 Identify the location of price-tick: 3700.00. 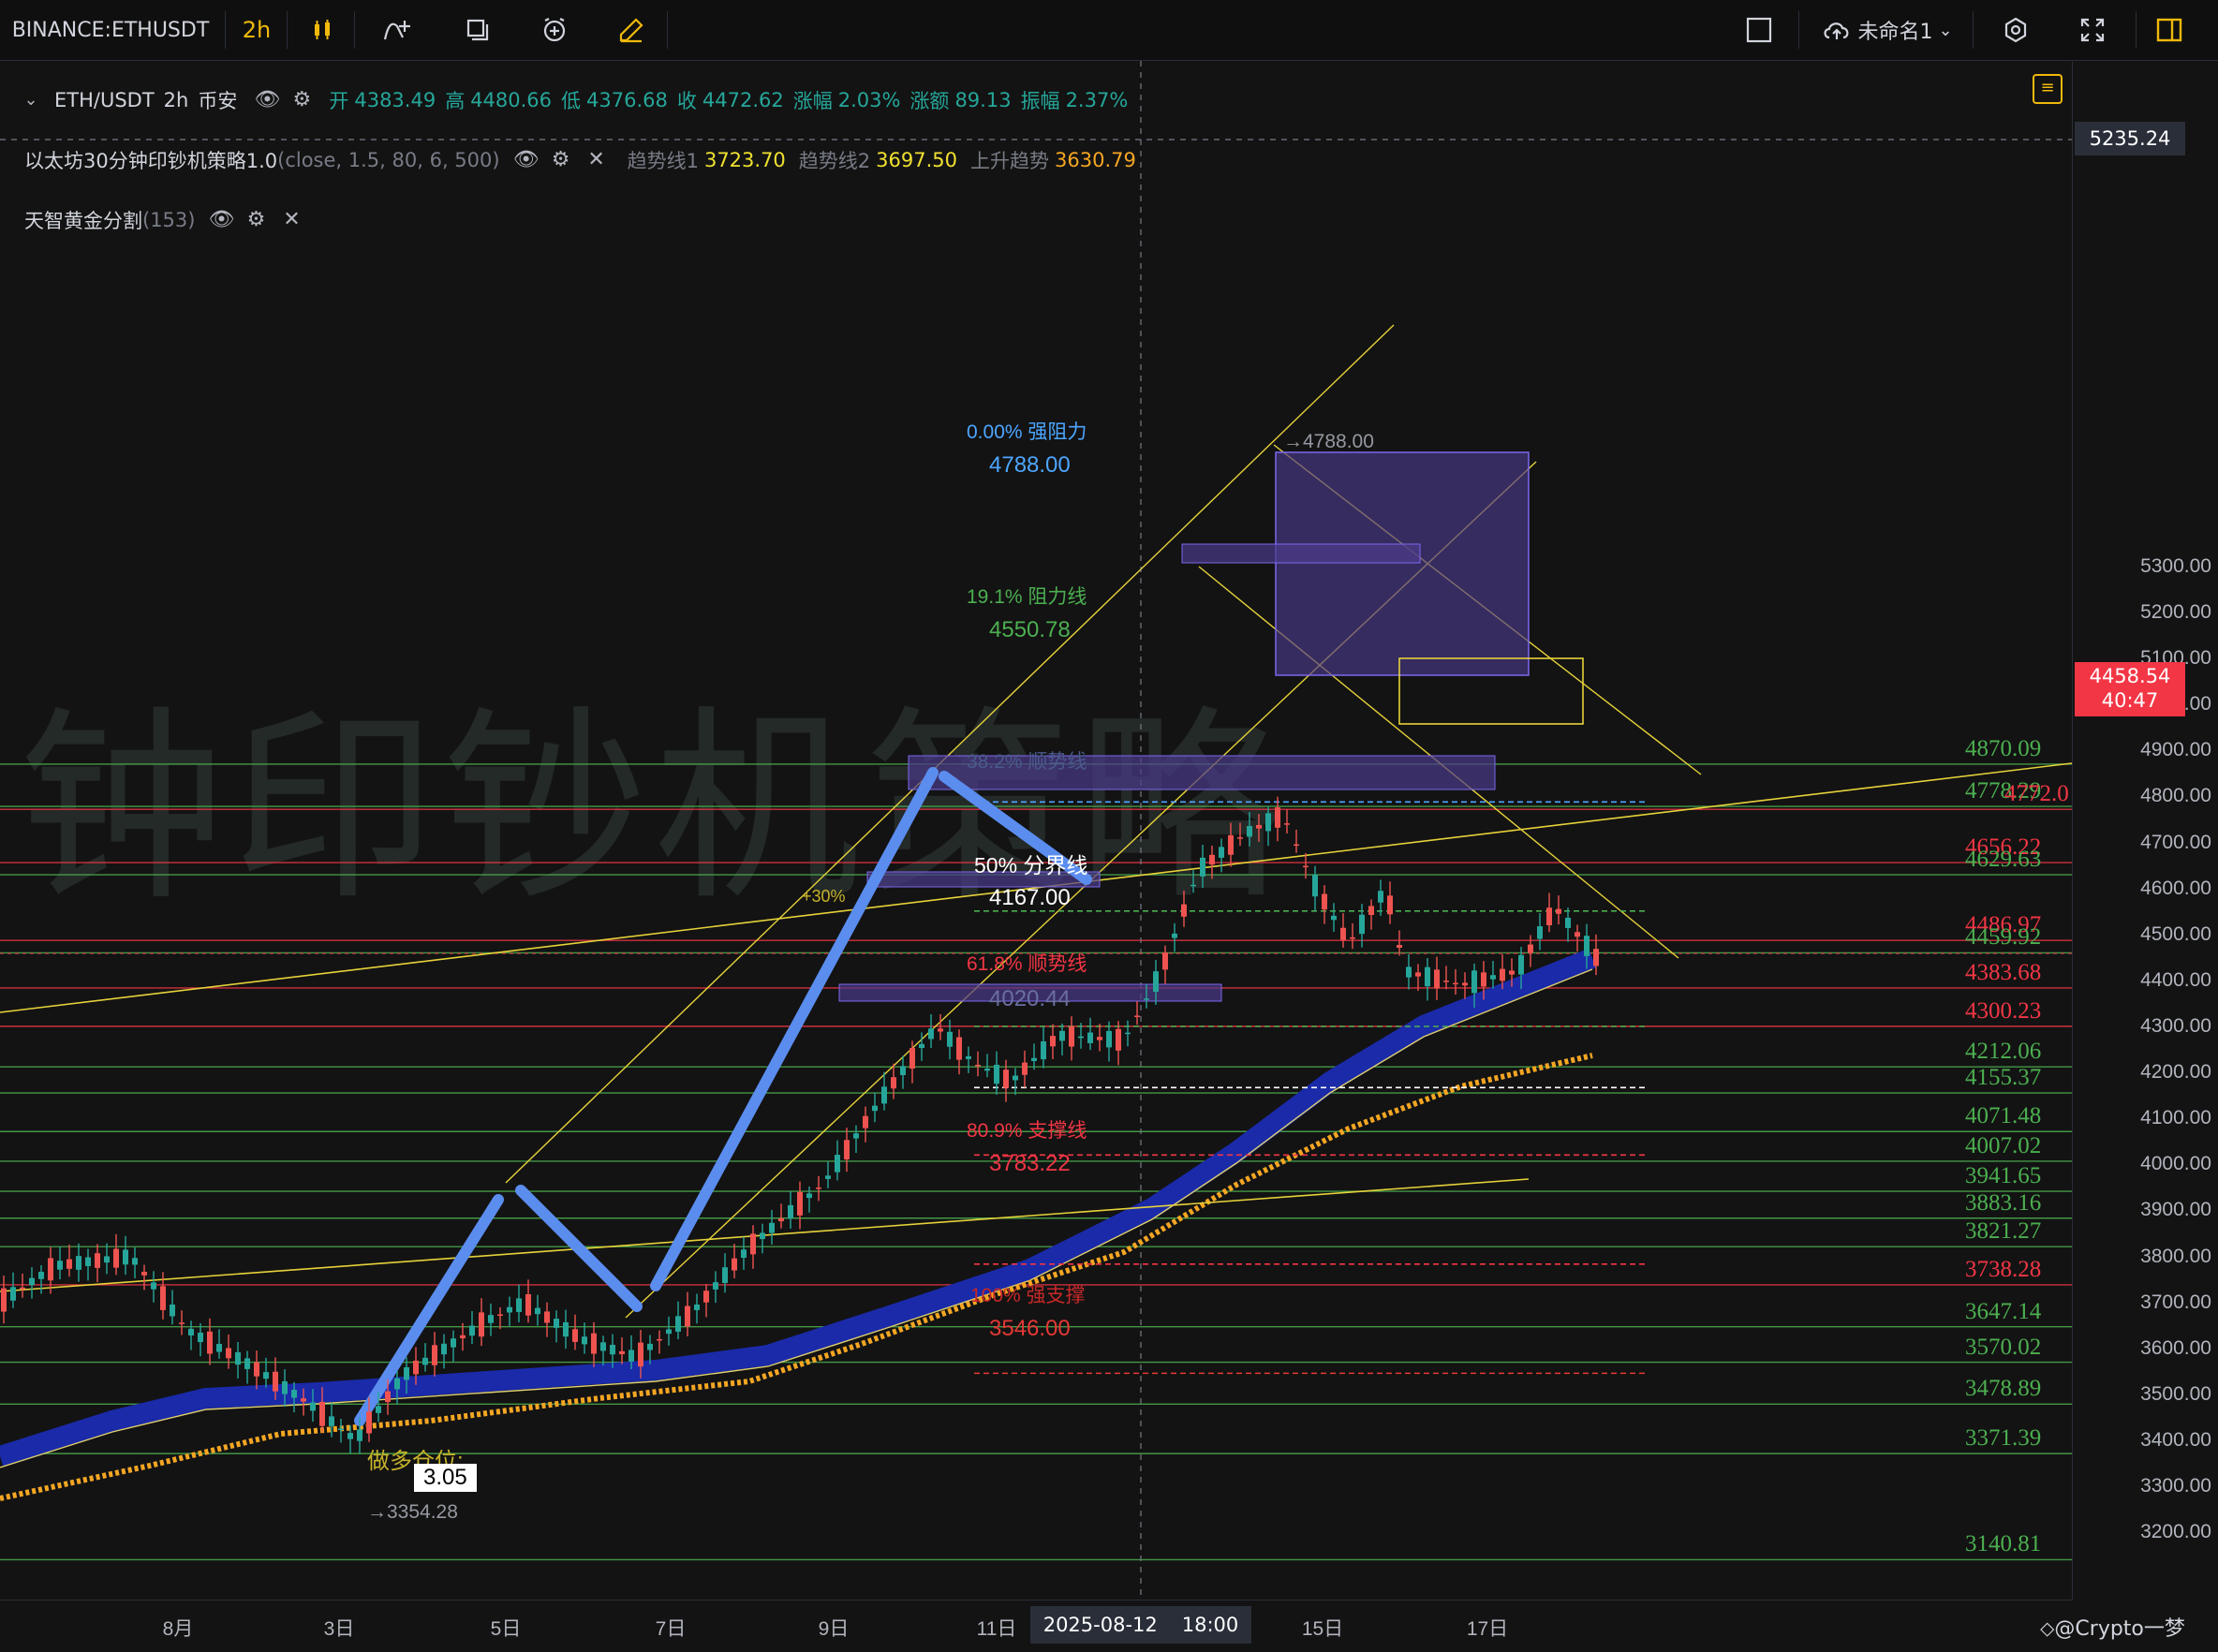
(2175, 1302).